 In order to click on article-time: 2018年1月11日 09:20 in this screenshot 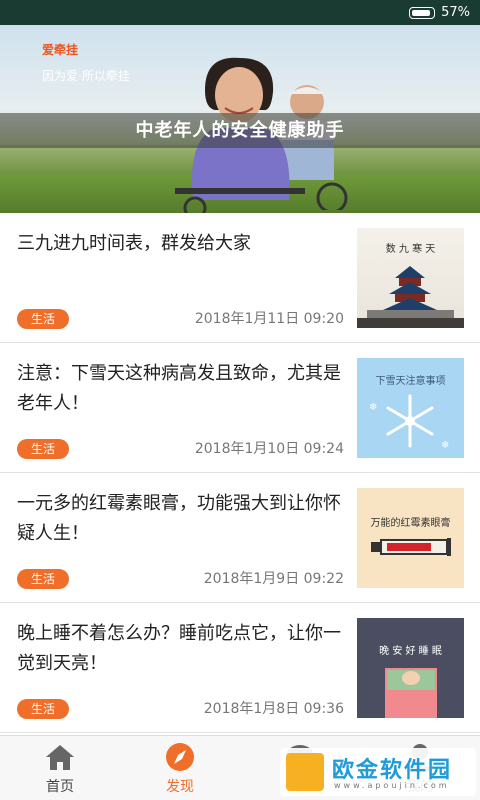, I will do `click(269, 319)`.